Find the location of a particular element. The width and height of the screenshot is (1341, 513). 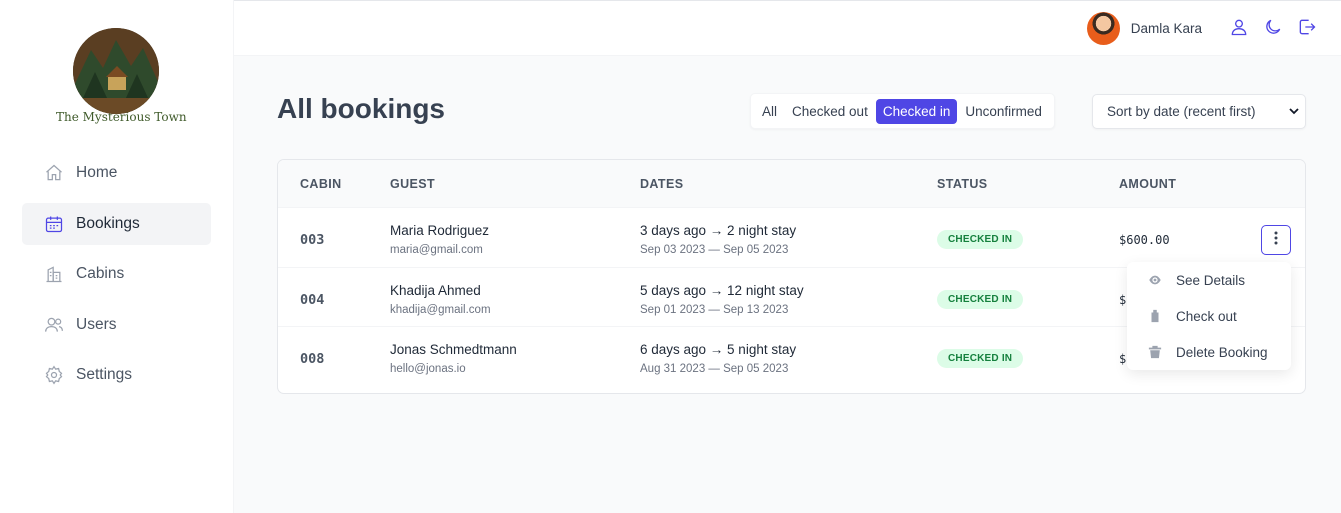

column-header-status: STATUS is located at coordinates (962, 184).